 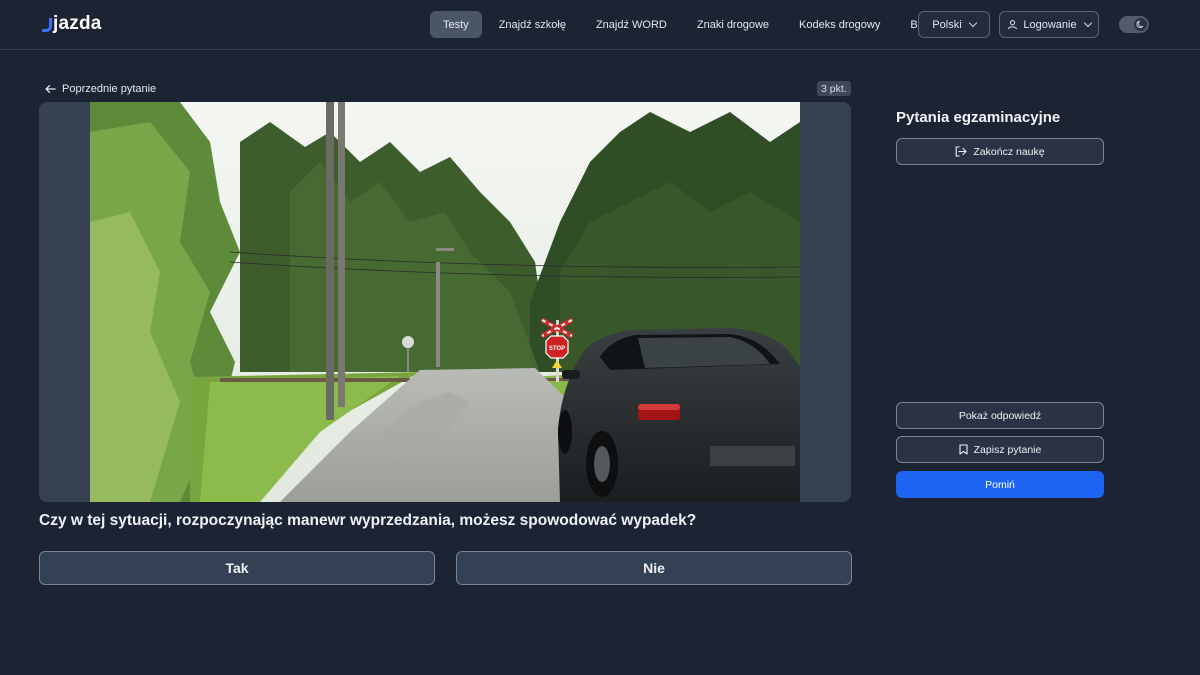 I want to click on points-badge: 3 pkt., so click(x=834, y=88).